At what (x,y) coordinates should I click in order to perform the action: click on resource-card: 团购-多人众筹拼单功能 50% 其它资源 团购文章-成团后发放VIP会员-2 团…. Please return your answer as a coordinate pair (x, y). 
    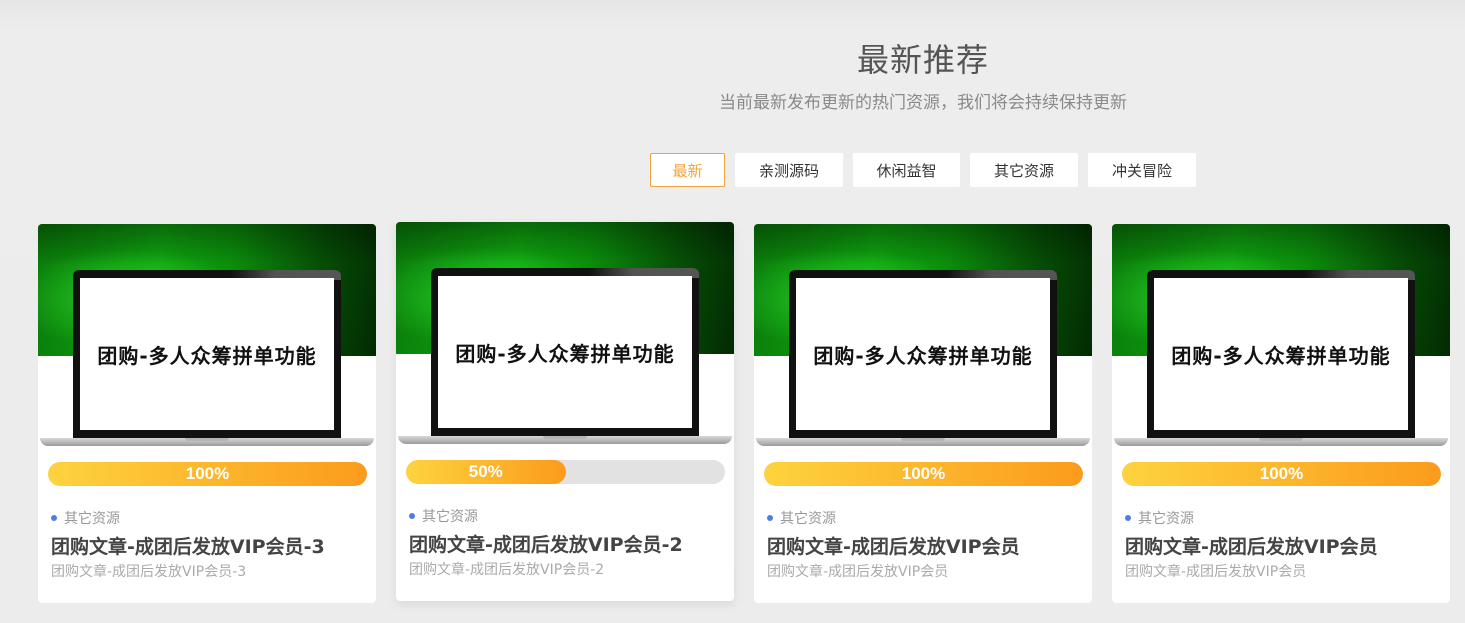
    Looking at the image, I should click on (565, 411).